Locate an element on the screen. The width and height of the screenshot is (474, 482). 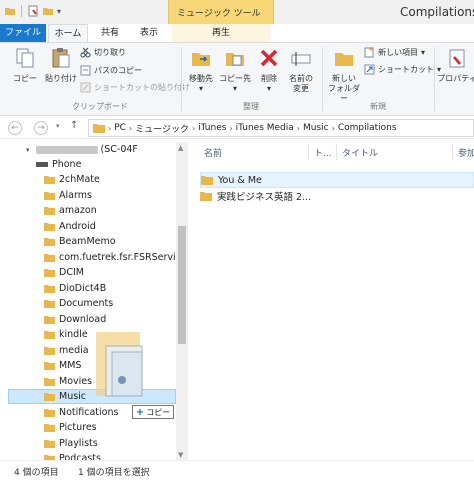
tree-folder-item: Pictures is located at coordinates (112, 427).